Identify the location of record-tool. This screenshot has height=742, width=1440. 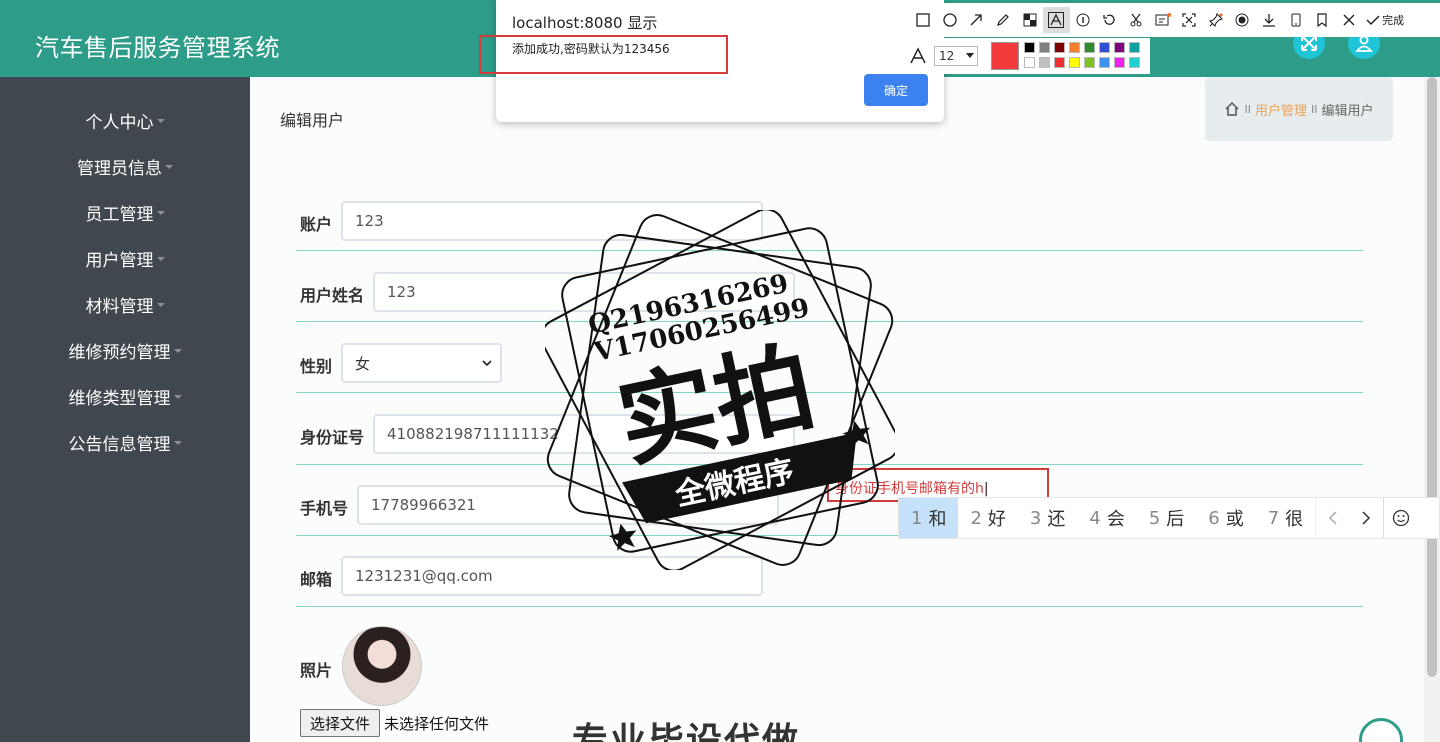
(1242, 20).